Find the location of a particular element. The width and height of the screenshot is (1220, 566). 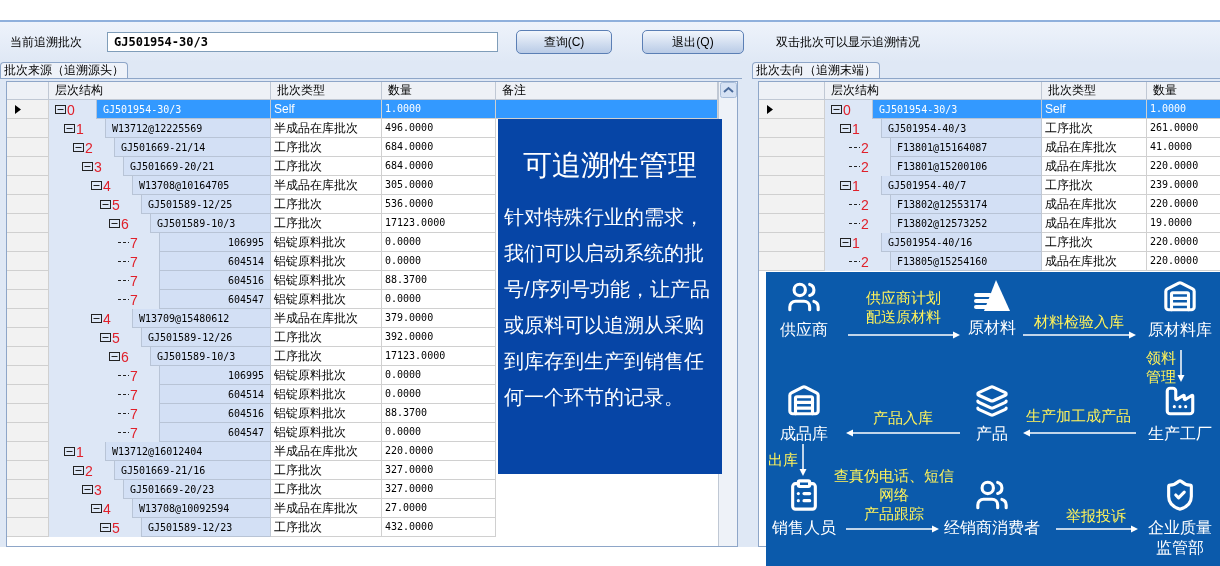

tier-number: 5 is located at coordinates (116, 527).